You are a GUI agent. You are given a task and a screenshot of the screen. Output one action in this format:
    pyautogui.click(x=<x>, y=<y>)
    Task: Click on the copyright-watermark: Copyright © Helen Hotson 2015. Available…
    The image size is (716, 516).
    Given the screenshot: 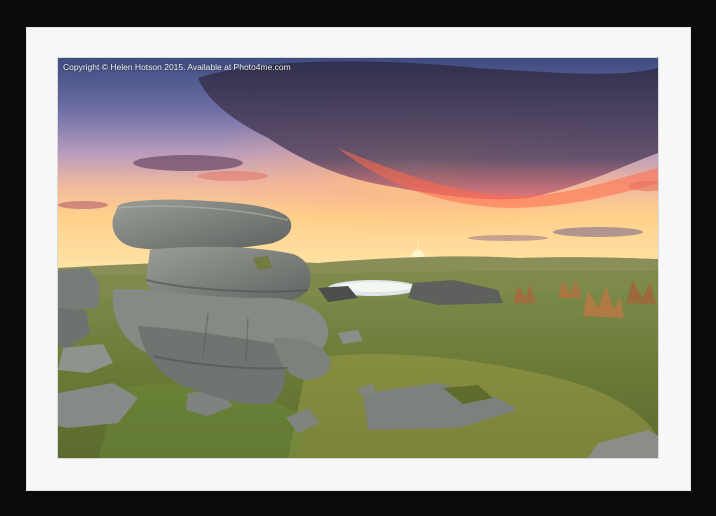 What is the action you would take?
    pyautogui.click(x=177, y=67)
    